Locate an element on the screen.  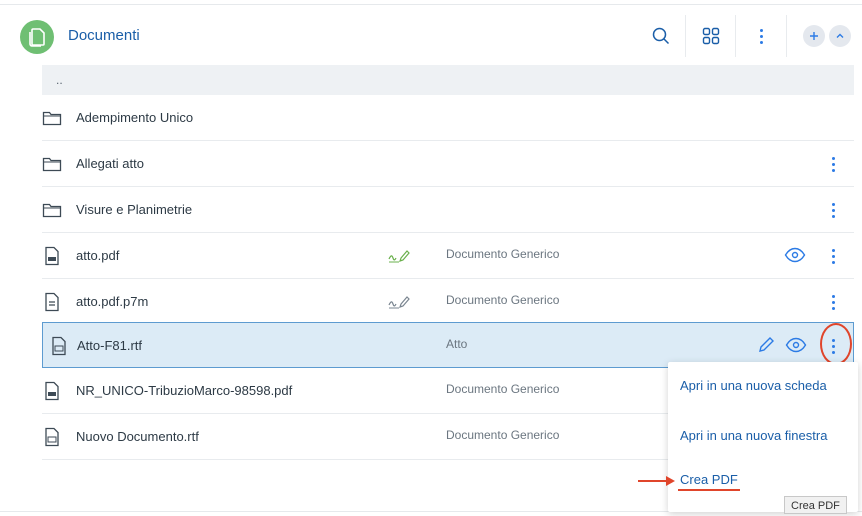
tooltip: Crea PDF is located at coordinates (815, 505).